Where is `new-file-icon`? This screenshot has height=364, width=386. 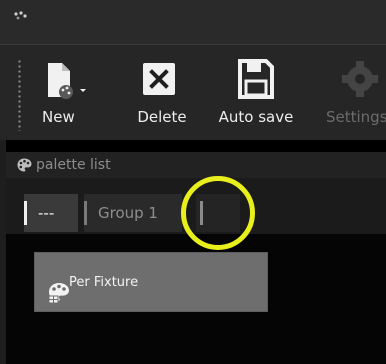
new-file-icon is located at coordinates (67, 81).